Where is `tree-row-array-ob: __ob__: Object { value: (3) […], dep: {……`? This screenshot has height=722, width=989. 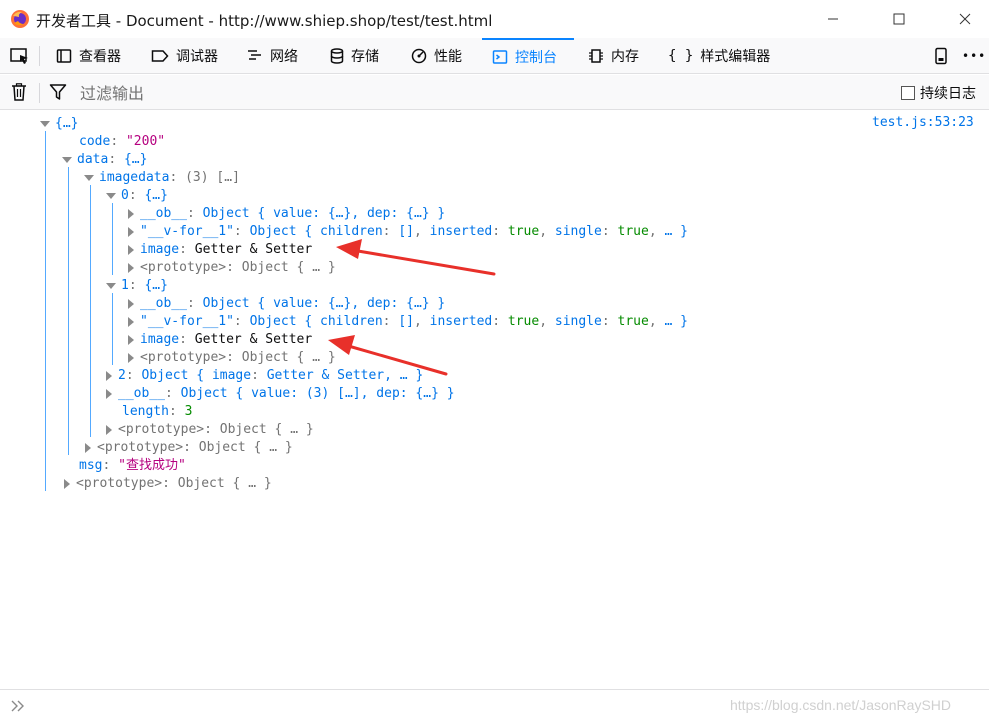
tree-row-array-ob: __ob__: Object { value: (3) […], dep: {…… is located at coordinates (279, 394).